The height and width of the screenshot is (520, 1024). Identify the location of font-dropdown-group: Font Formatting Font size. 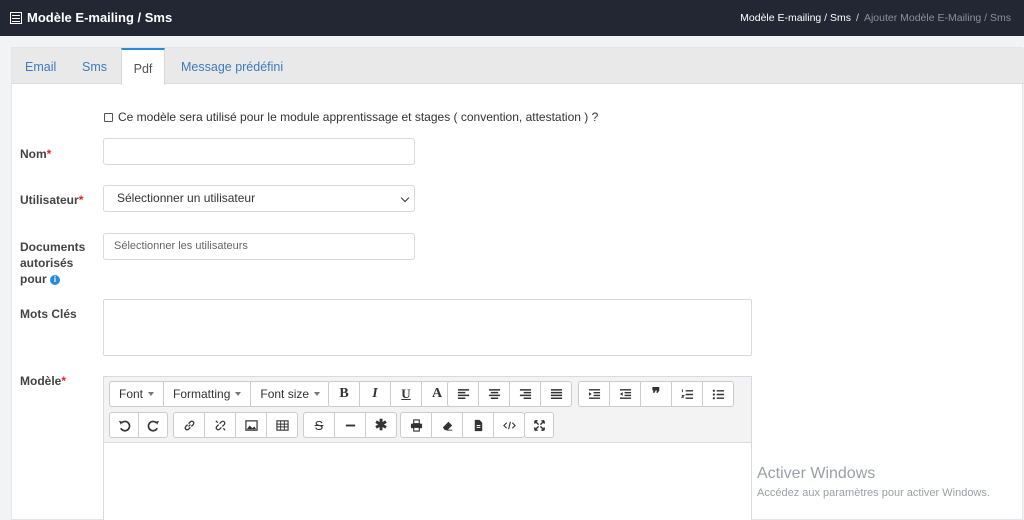
(220, 394).